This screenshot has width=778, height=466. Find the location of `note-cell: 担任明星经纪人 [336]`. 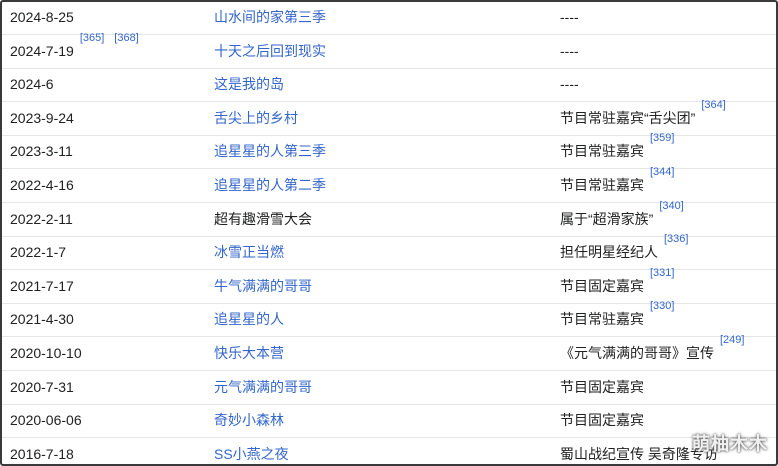

note-cell: 担任明星经纪人 [336] is located at coordinates (665, 251).